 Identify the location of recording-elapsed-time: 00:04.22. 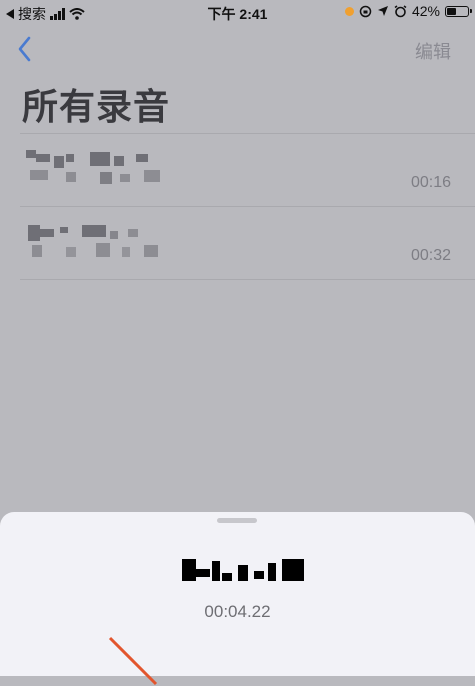
(237, 611).